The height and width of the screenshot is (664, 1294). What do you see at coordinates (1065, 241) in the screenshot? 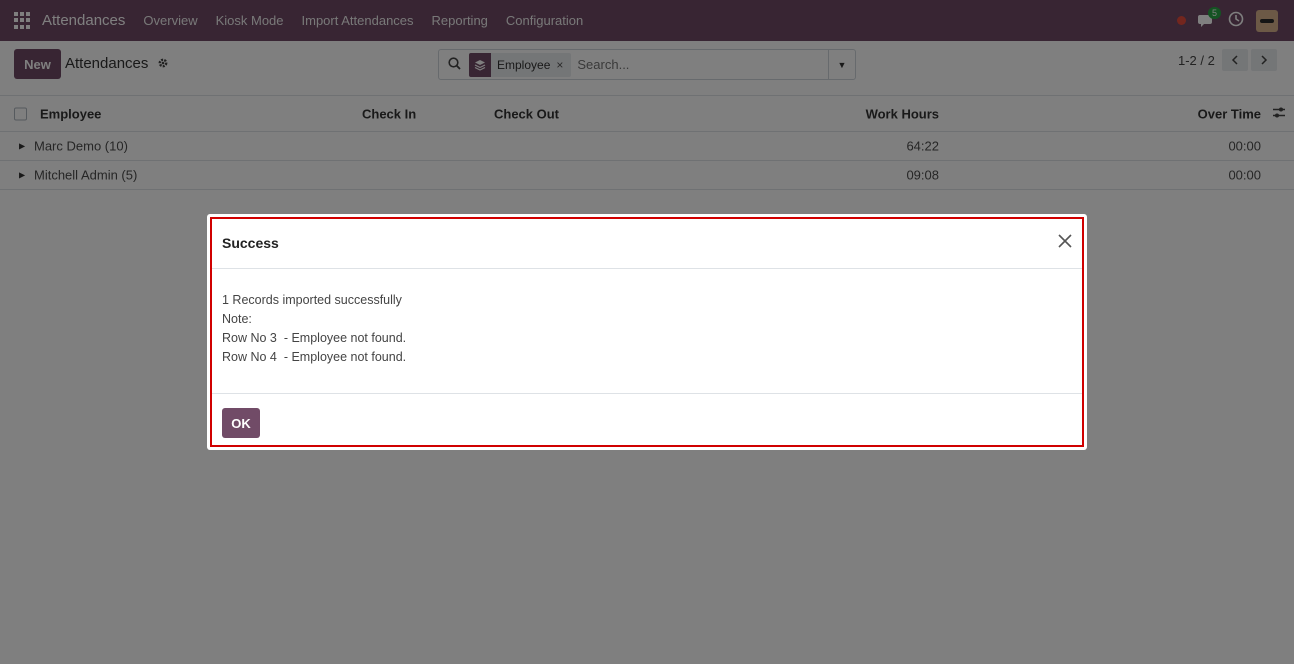
I see `close-icon` at bounding box center [1065, 241].